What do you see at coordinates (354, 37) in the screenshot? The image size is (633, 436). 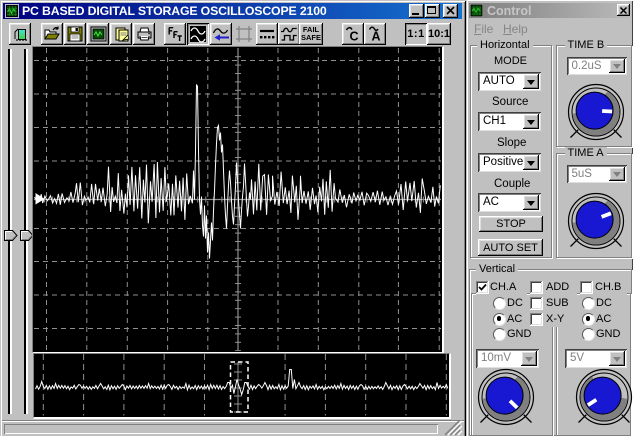 I see `svg-text: C` at bounding box center [354, 37].